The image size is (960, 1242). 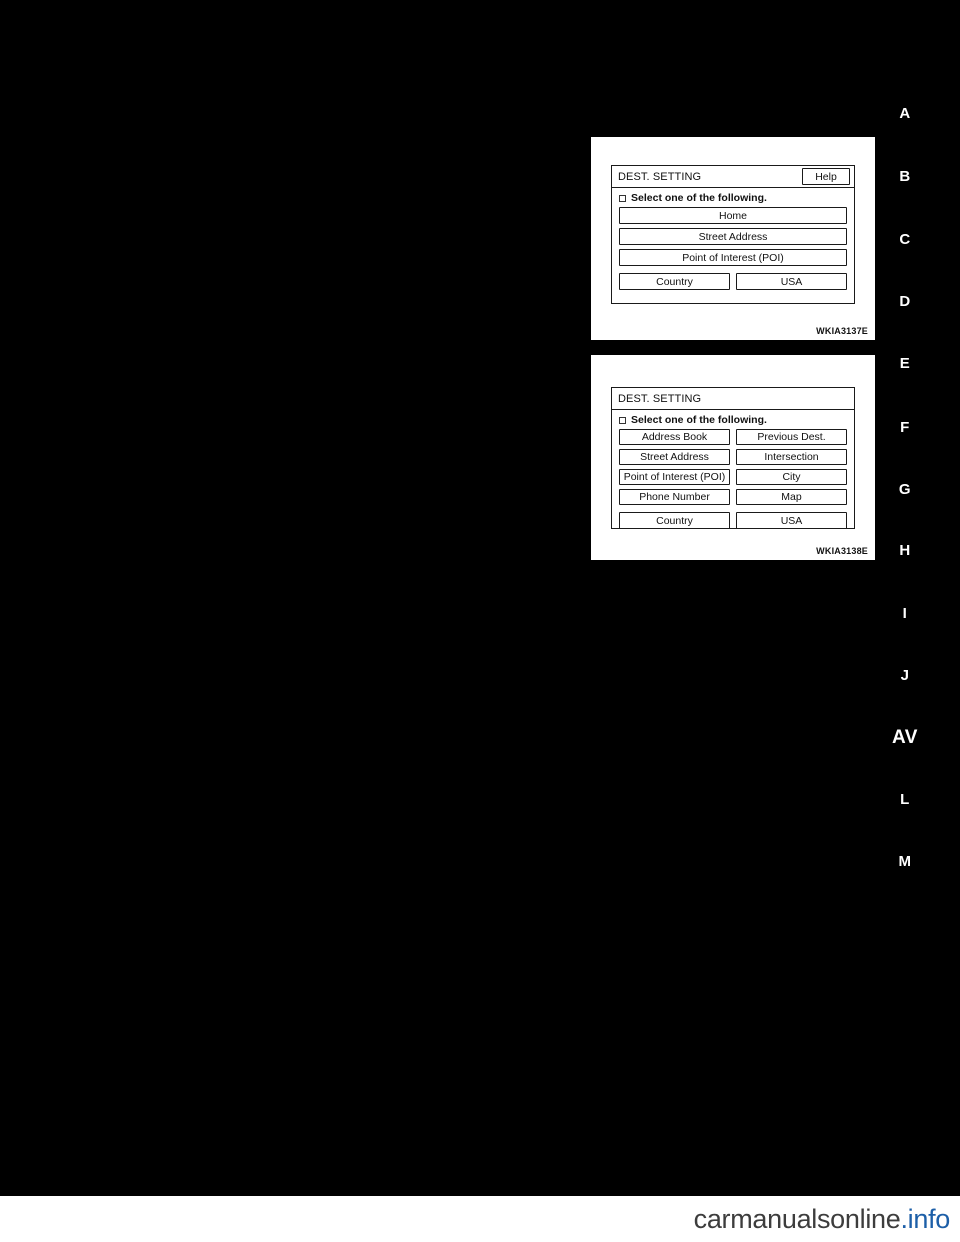 I want to click on section-tab-e: E, so click(x=905, y=363).